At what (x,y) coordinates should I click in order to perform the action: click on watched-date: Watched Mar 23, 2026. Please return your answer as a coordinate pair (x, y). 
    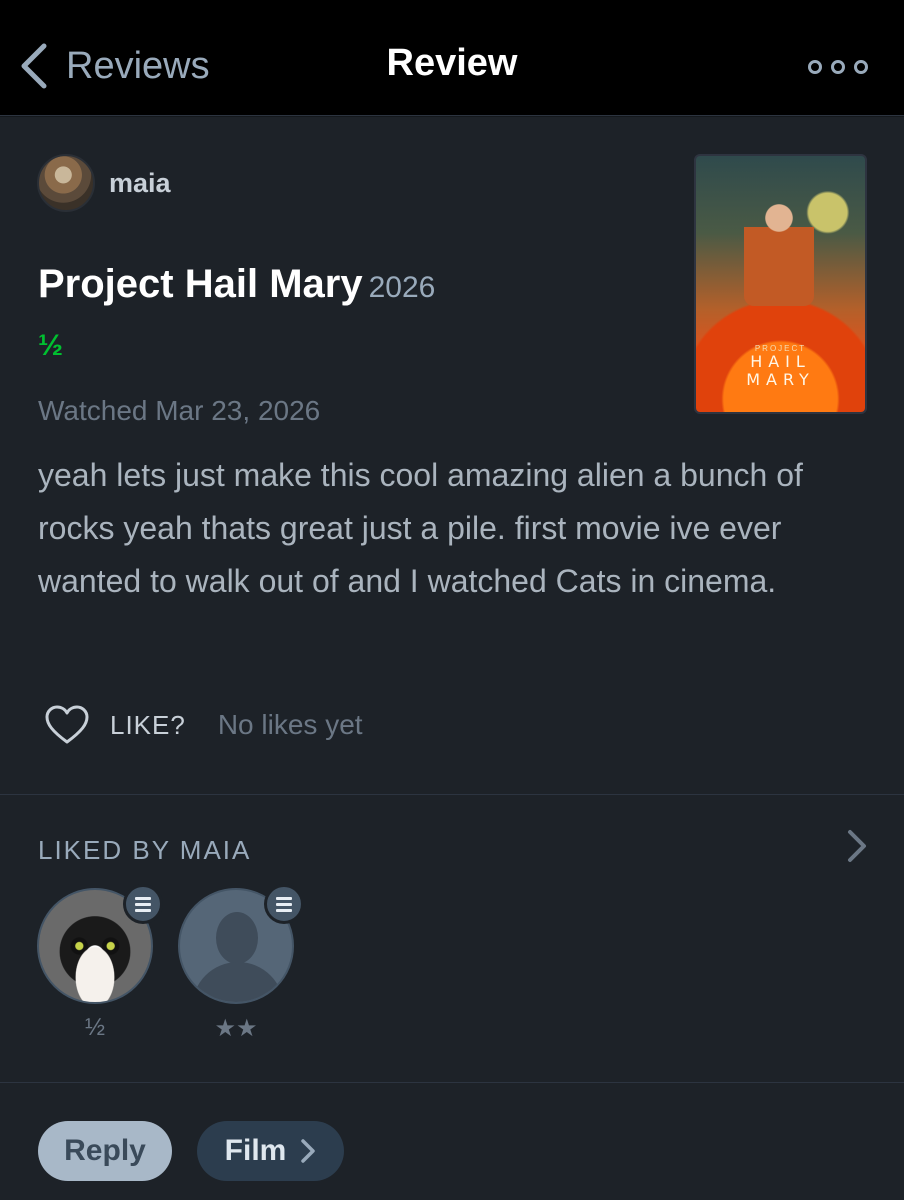
    Looking at the image, I should click on (179, 410).